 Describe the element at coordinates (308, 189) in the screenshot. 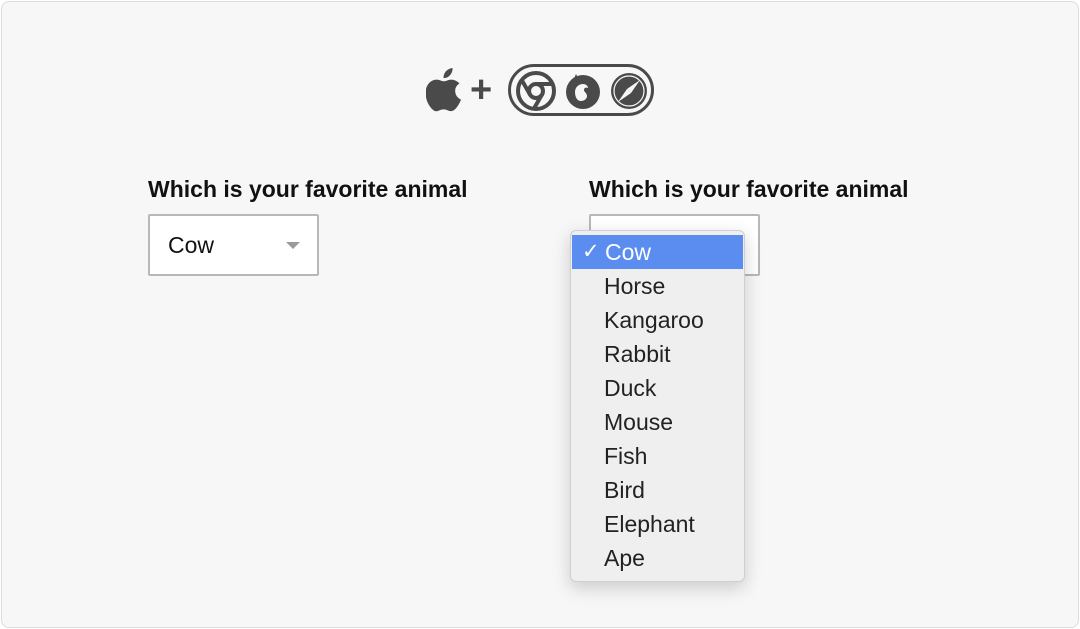

I see `left-select-label: Which is your favorite animal` at that location.